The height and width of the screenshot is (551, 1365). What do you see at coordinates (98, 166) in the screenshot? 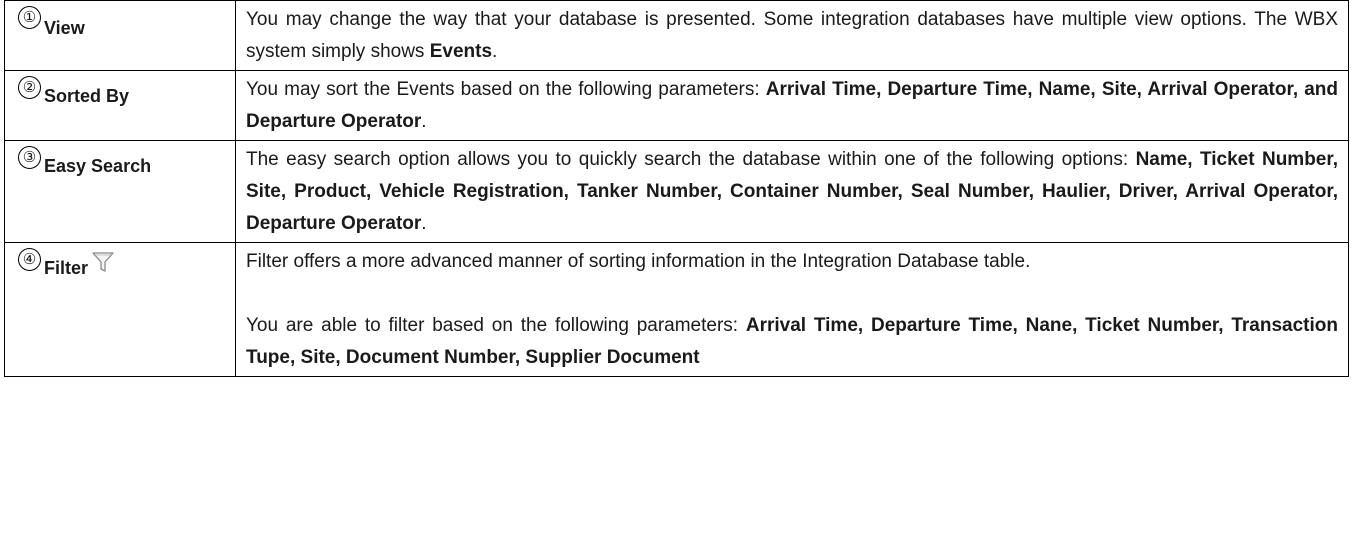
I see `row-label-easy-search: Easy Search` at bounding box center [98, 166].